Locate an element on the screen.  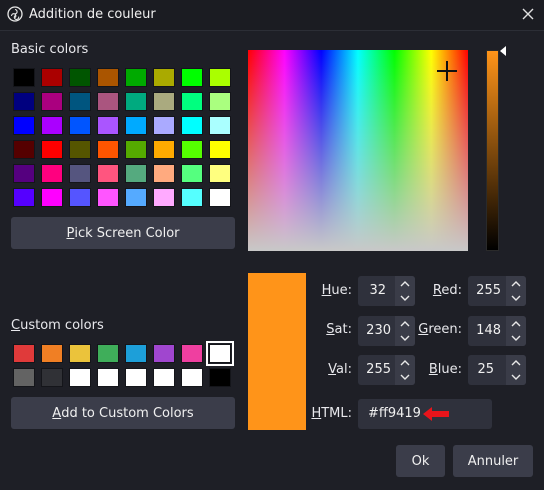
hue-spinbox: 32 is located at coordinates (386, 291).